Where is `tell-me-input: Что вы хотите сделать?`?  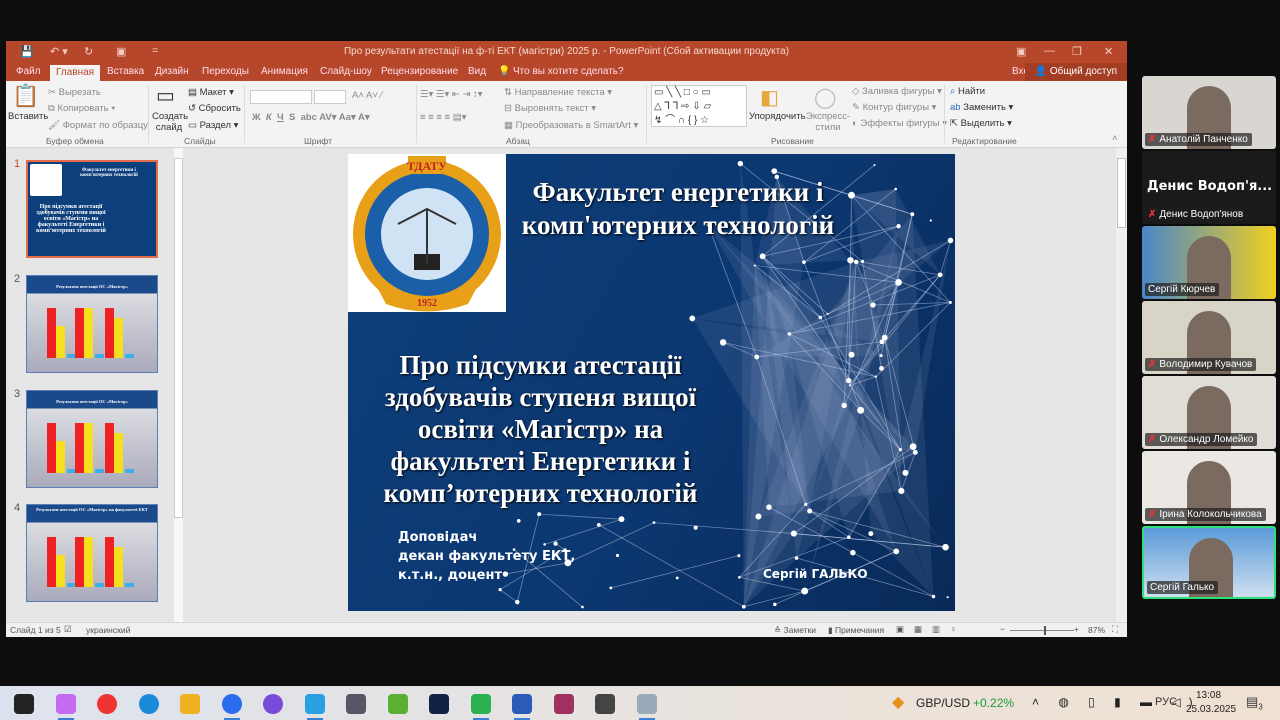 tell-me-input: Что вы хотите сделать? is located at coordinates (568, 71).